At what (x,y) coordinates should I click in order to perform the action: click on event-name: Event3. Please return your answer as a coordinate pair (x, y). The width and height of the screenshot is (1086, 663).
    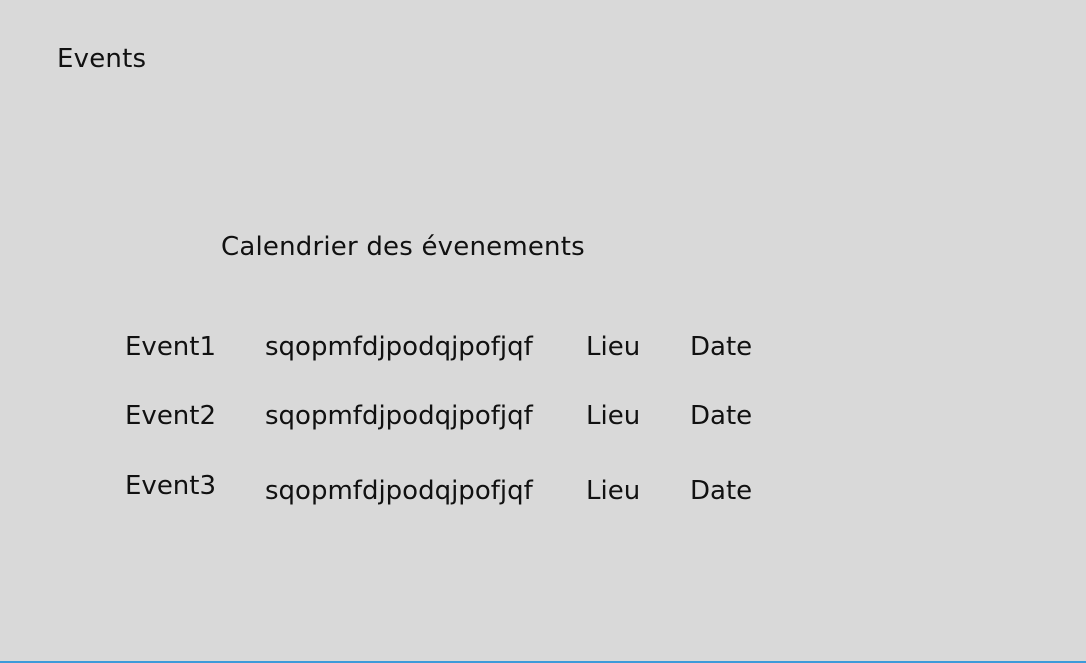
    Looking at the image, I should click on (171, 486).